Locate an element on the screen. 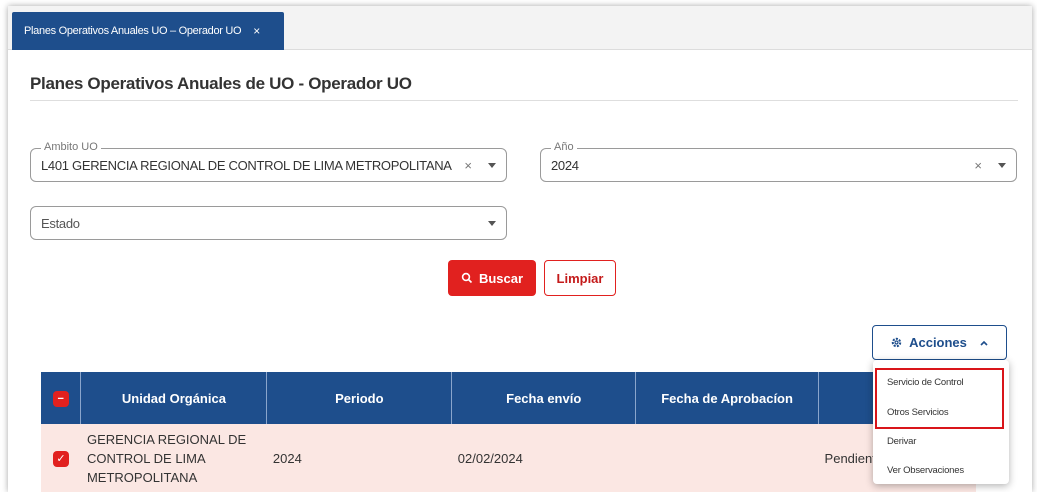  col-header-fecha-envio: Fecha envío is located at coordinates (544, 398).